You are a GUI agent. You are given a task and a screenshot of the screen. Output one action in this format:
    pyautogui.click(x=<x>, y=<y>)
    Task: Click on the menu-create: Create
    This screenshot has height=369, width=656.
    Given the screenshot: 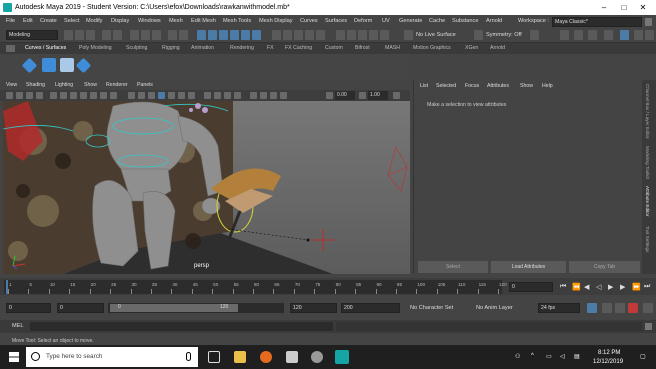 What is the action you would take?
    pyautogui.click(x=48, y=21)
    